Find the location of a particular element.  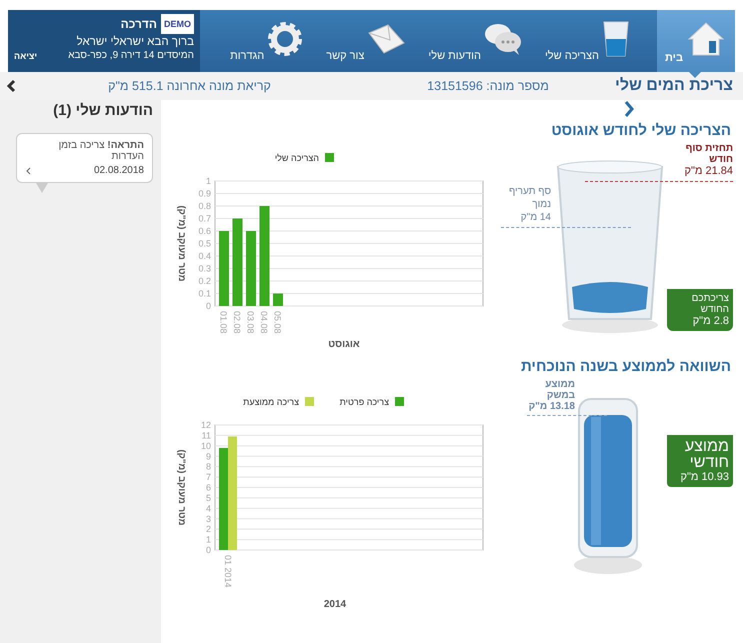

y-tick-label: 5 is located at coordinates (208, 497).